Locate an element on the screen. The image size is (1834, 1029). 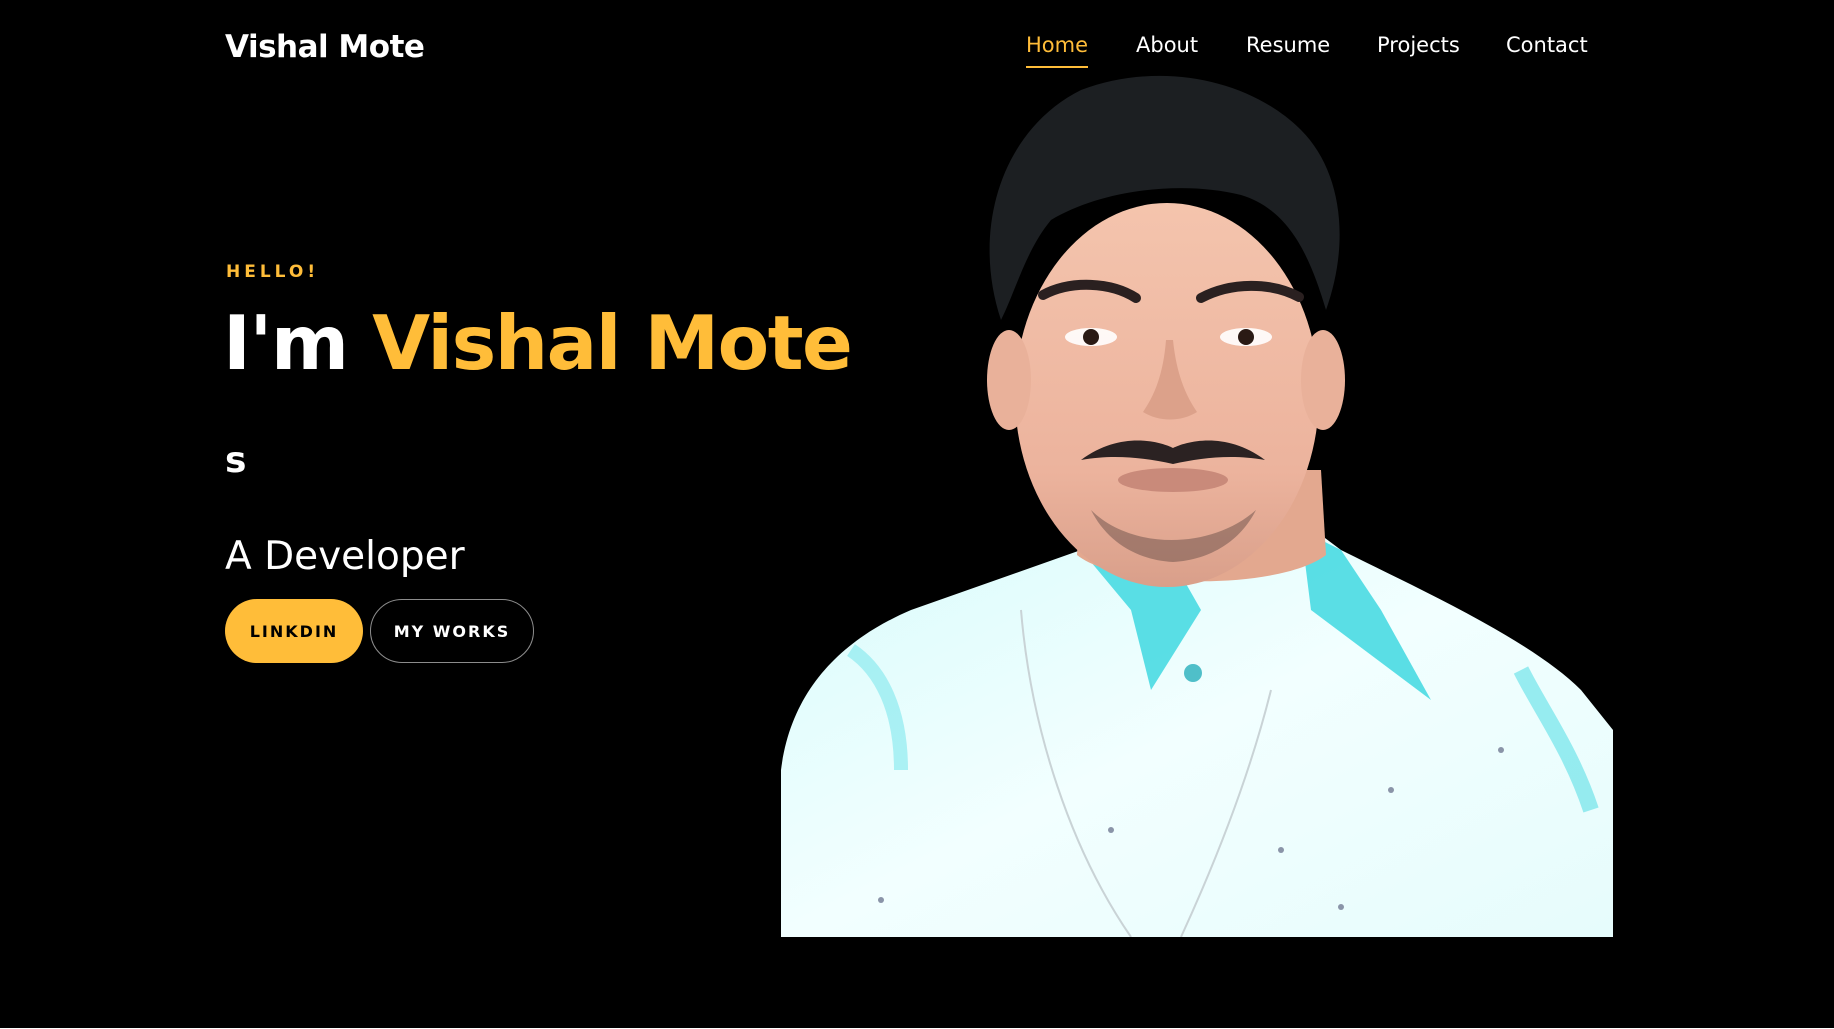
greeting-label: HELLO! is located at coordinates (273, 272).